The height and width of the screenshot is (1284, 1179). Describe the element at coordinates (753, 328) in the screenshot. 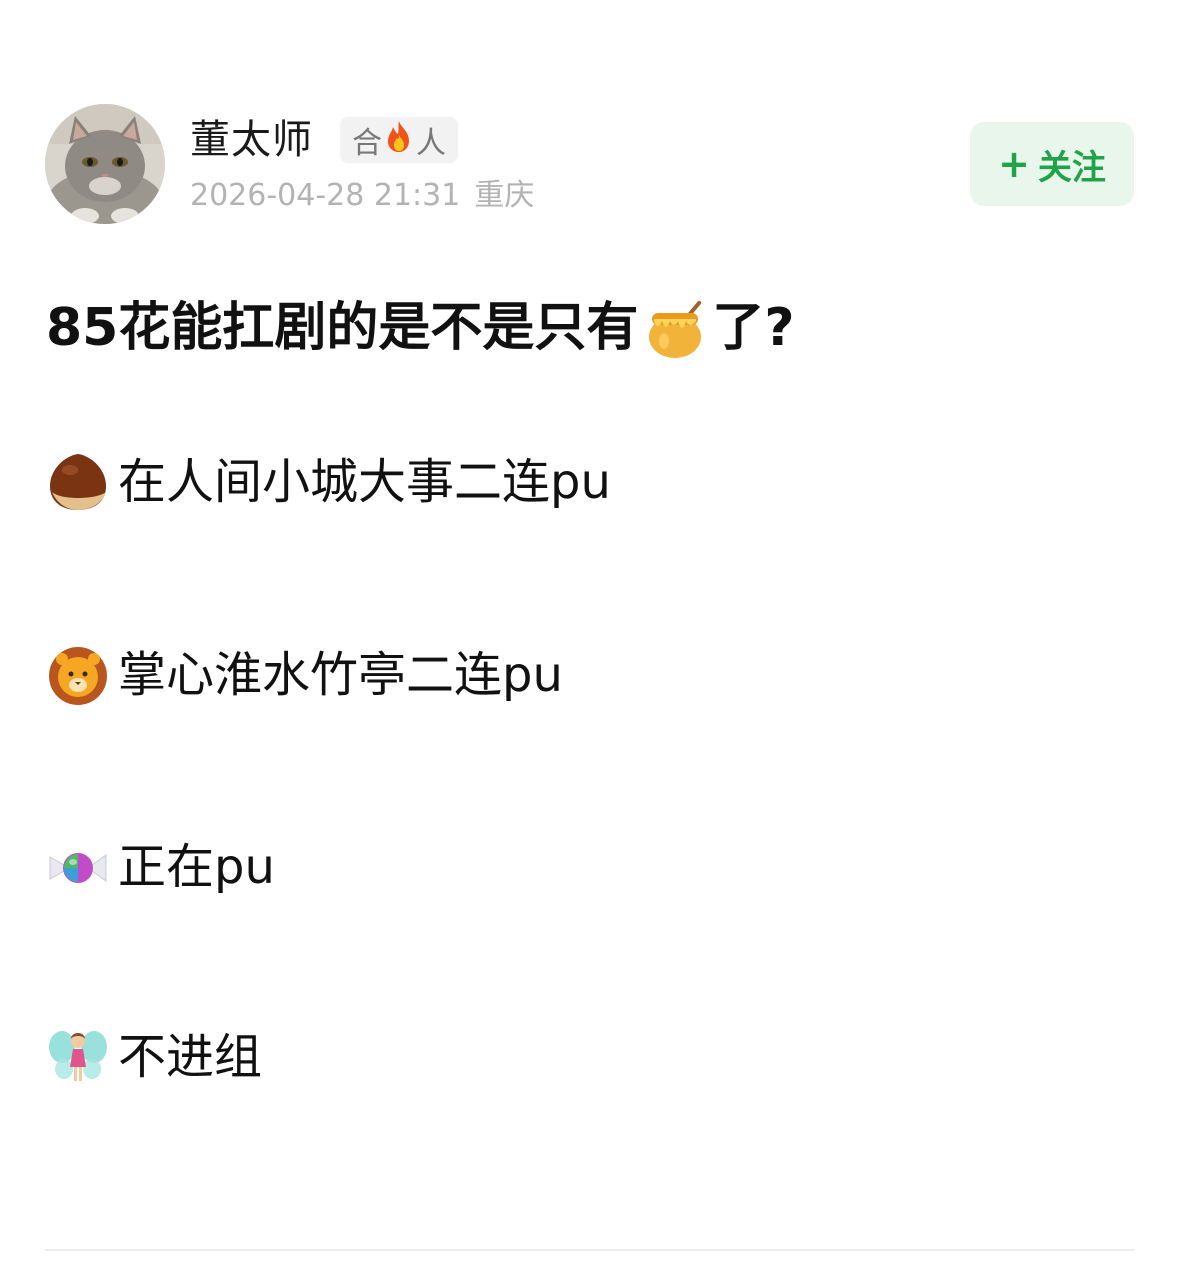

I see `title-text-after: 了?` at that location.